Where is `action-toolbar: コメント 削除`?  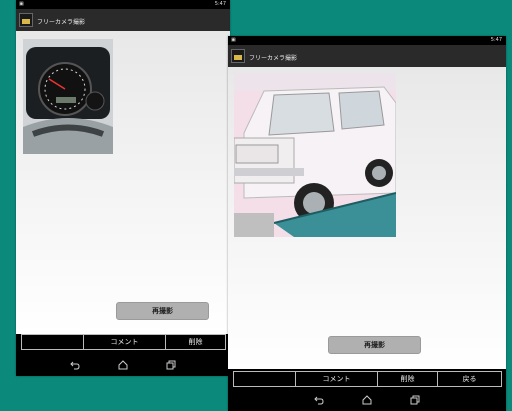 action-toolbar: コメント 削除 is located at coordinates (123, 342).